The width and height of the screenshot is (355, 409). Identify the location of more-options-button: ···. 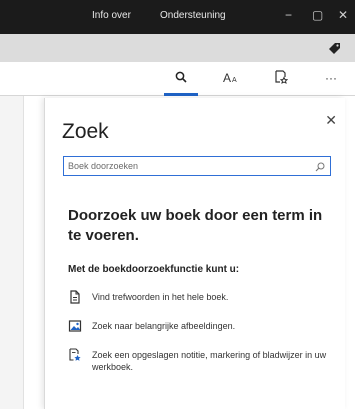
(331, 78).